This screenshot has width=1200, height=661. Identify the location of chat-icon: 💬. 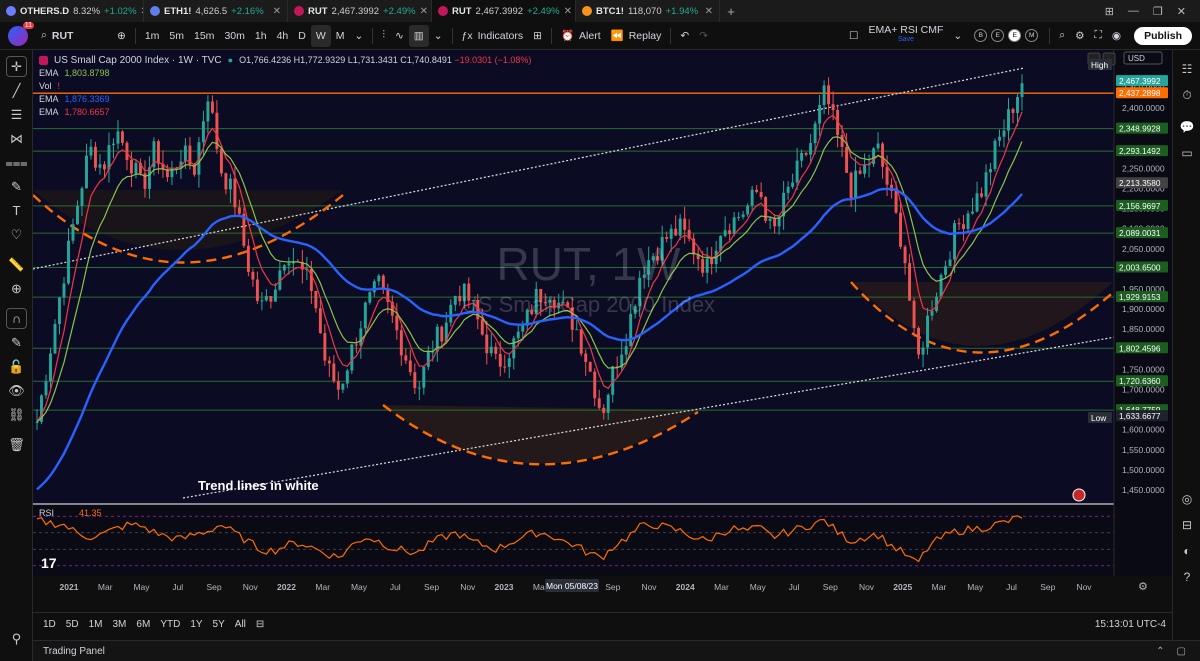
(1187, 127).